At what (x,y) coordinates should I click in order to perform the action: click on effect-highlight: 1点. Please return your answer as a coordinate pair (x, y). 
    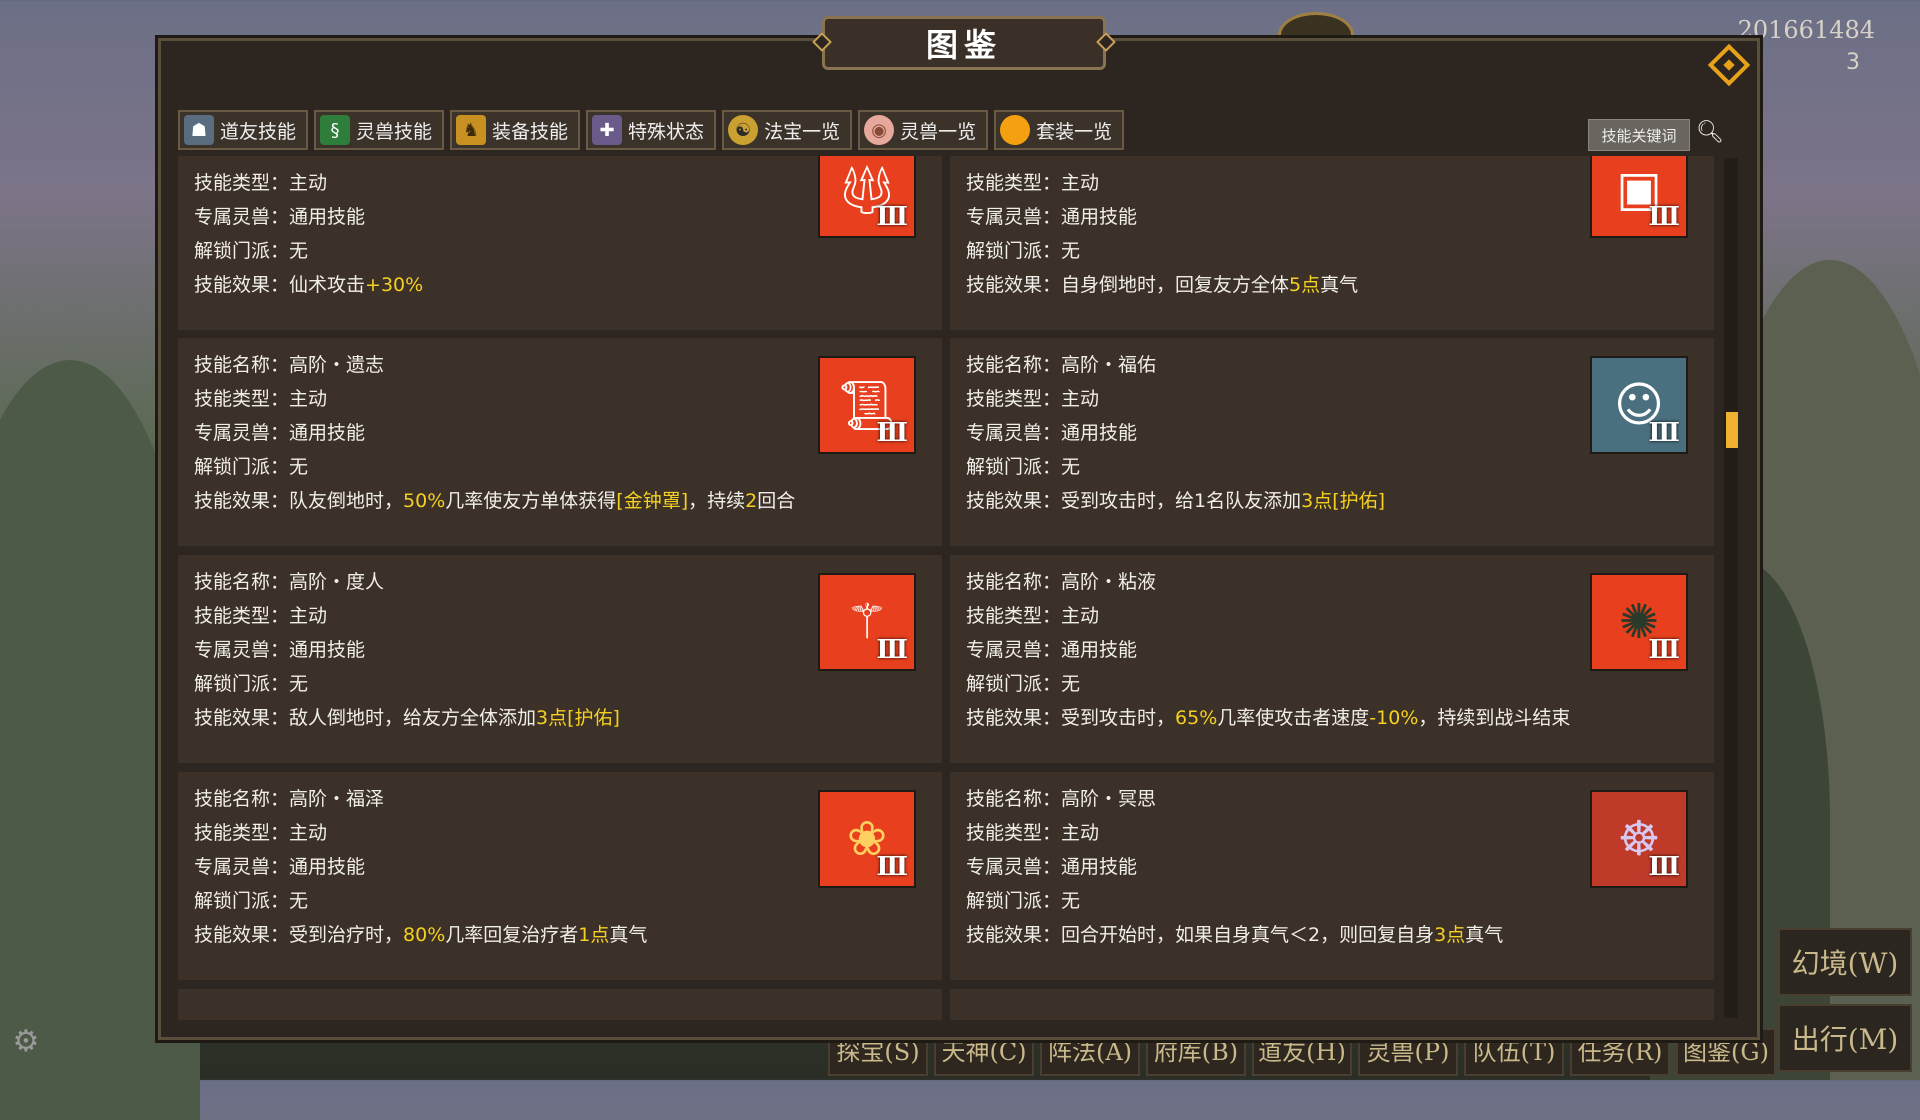
    Looking at the image, I should click on (594, 935).